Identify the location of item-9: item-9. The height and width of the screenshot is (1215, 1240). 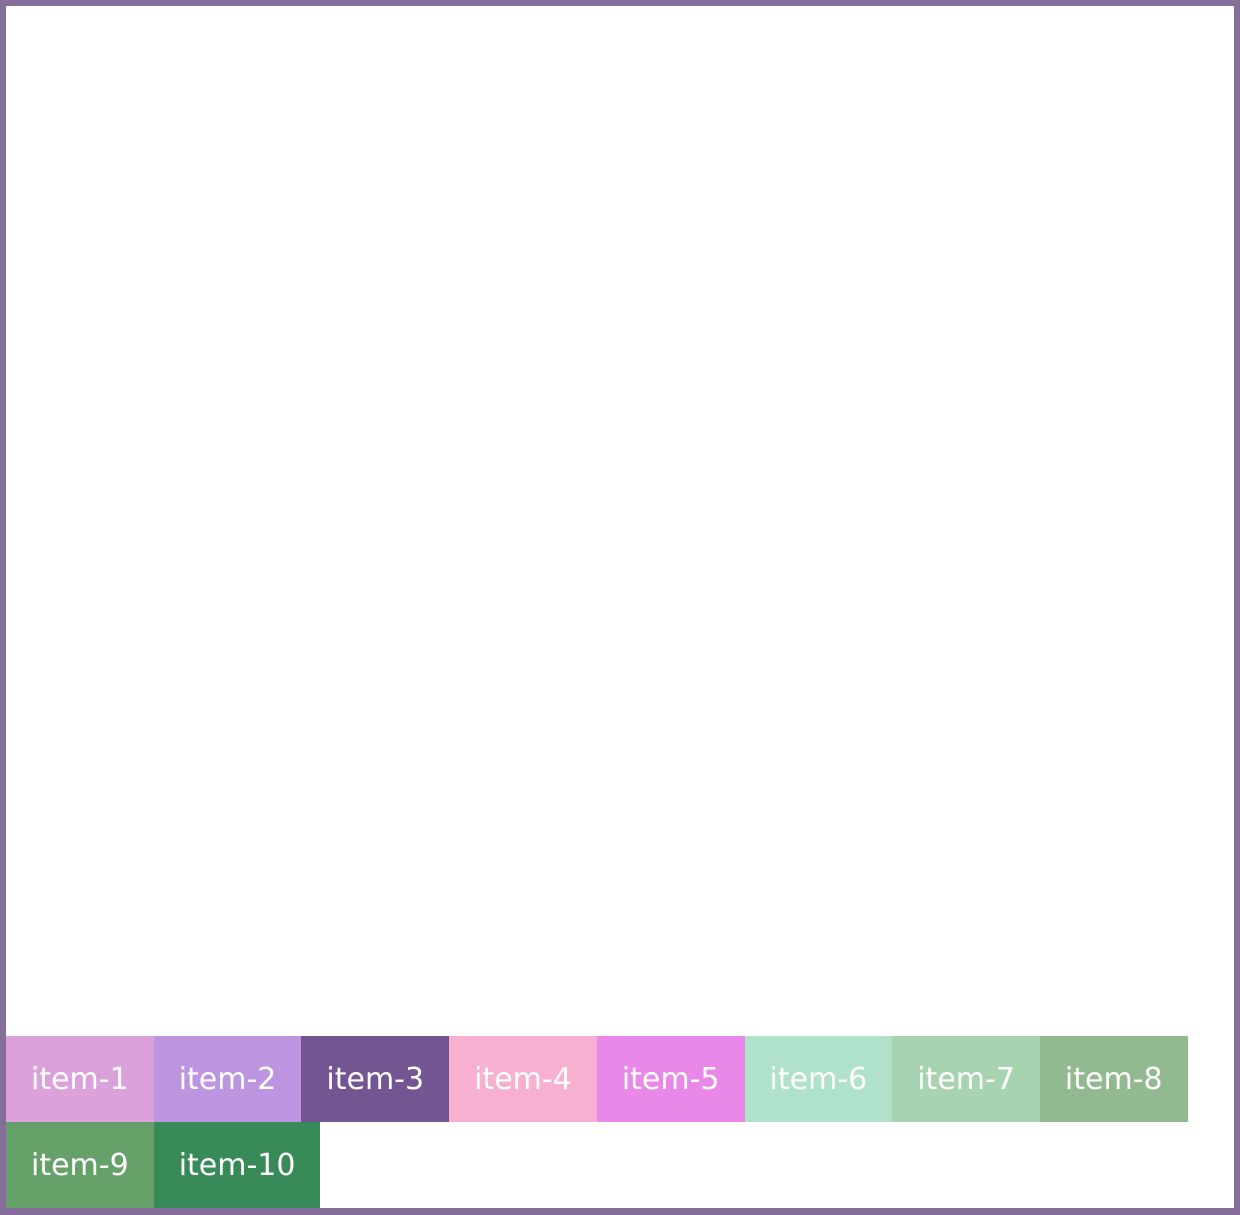
(80, 1165).